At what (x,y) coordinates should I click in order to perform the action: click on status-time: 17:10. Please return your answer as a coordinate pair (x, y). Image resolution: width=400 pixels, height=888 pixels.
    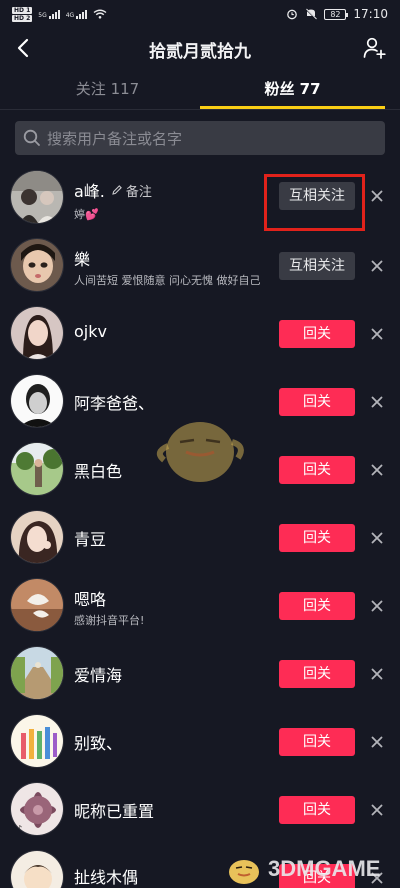
    Looking at the image, I should click on (370, 14).